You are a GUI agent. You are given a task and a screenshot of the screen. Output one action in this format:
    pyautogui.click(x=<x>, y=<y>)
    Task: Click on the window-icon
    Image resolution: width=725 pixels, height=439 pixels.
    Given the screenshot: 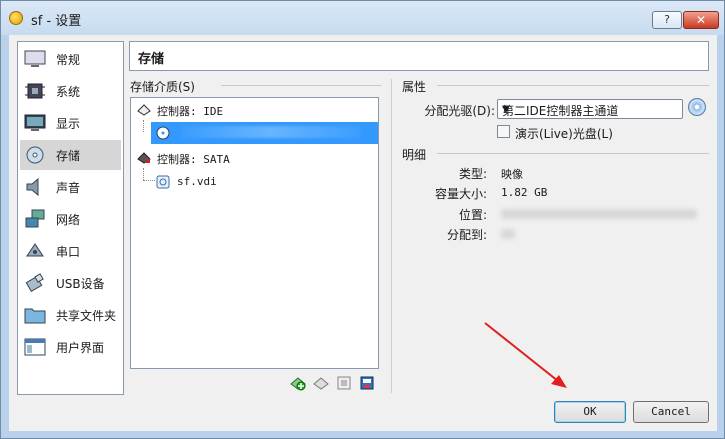 What is the action you would take?
    pyautogui.click(x=35, y=347)
    